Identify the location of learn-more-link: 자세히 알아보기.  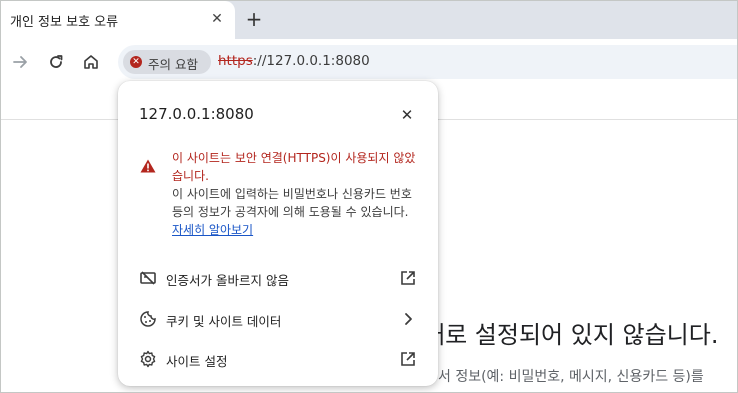
(212, 230).